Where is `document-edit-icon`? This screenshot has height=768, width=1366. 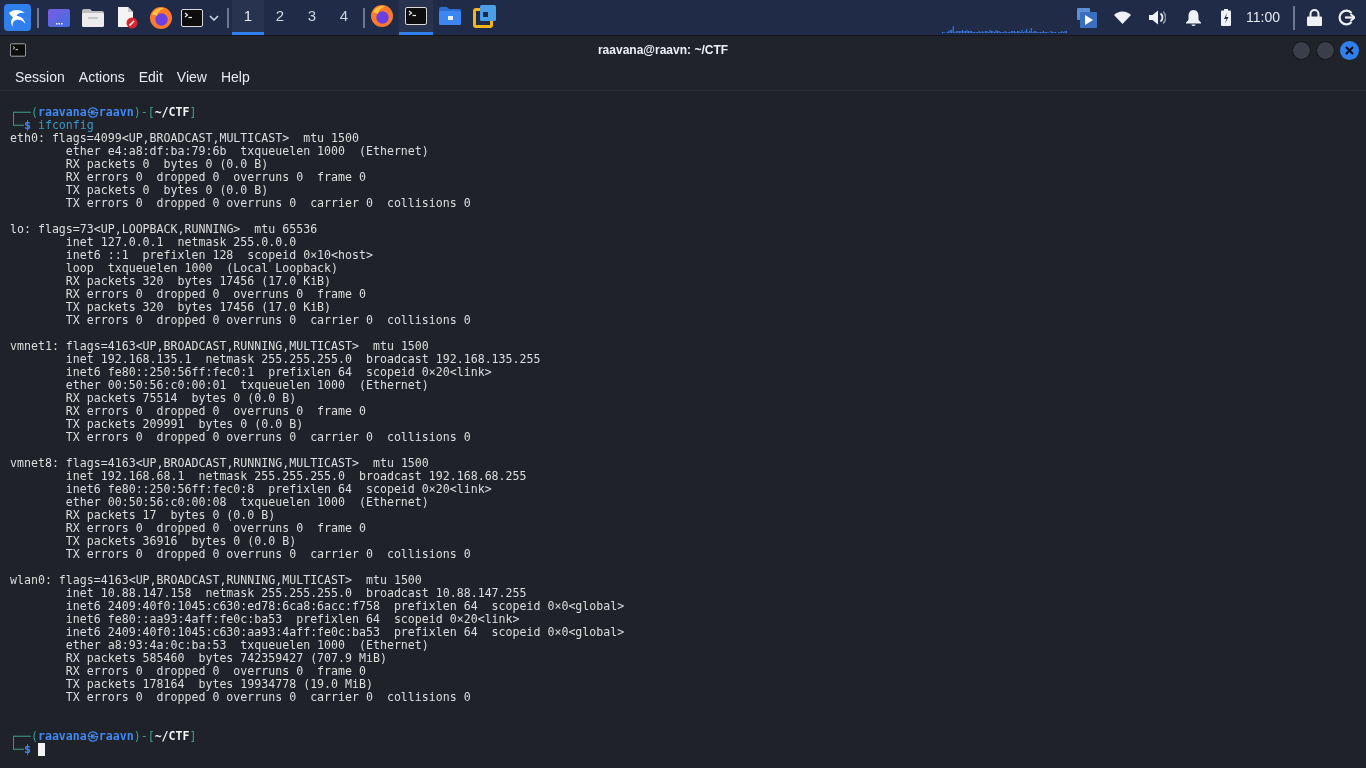
document-edit-icon is located at coordinates (127, 17).